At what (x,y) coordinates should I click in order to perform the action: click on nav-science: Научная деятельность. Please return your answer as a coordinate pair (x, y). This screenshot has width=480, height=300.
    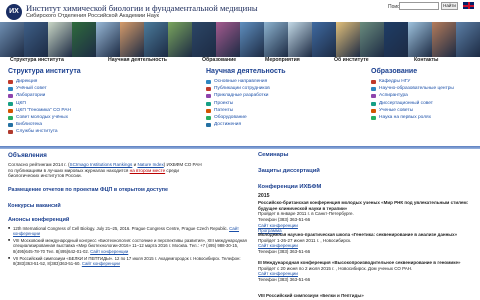
    Looking at the image, I should click on (137, 60).